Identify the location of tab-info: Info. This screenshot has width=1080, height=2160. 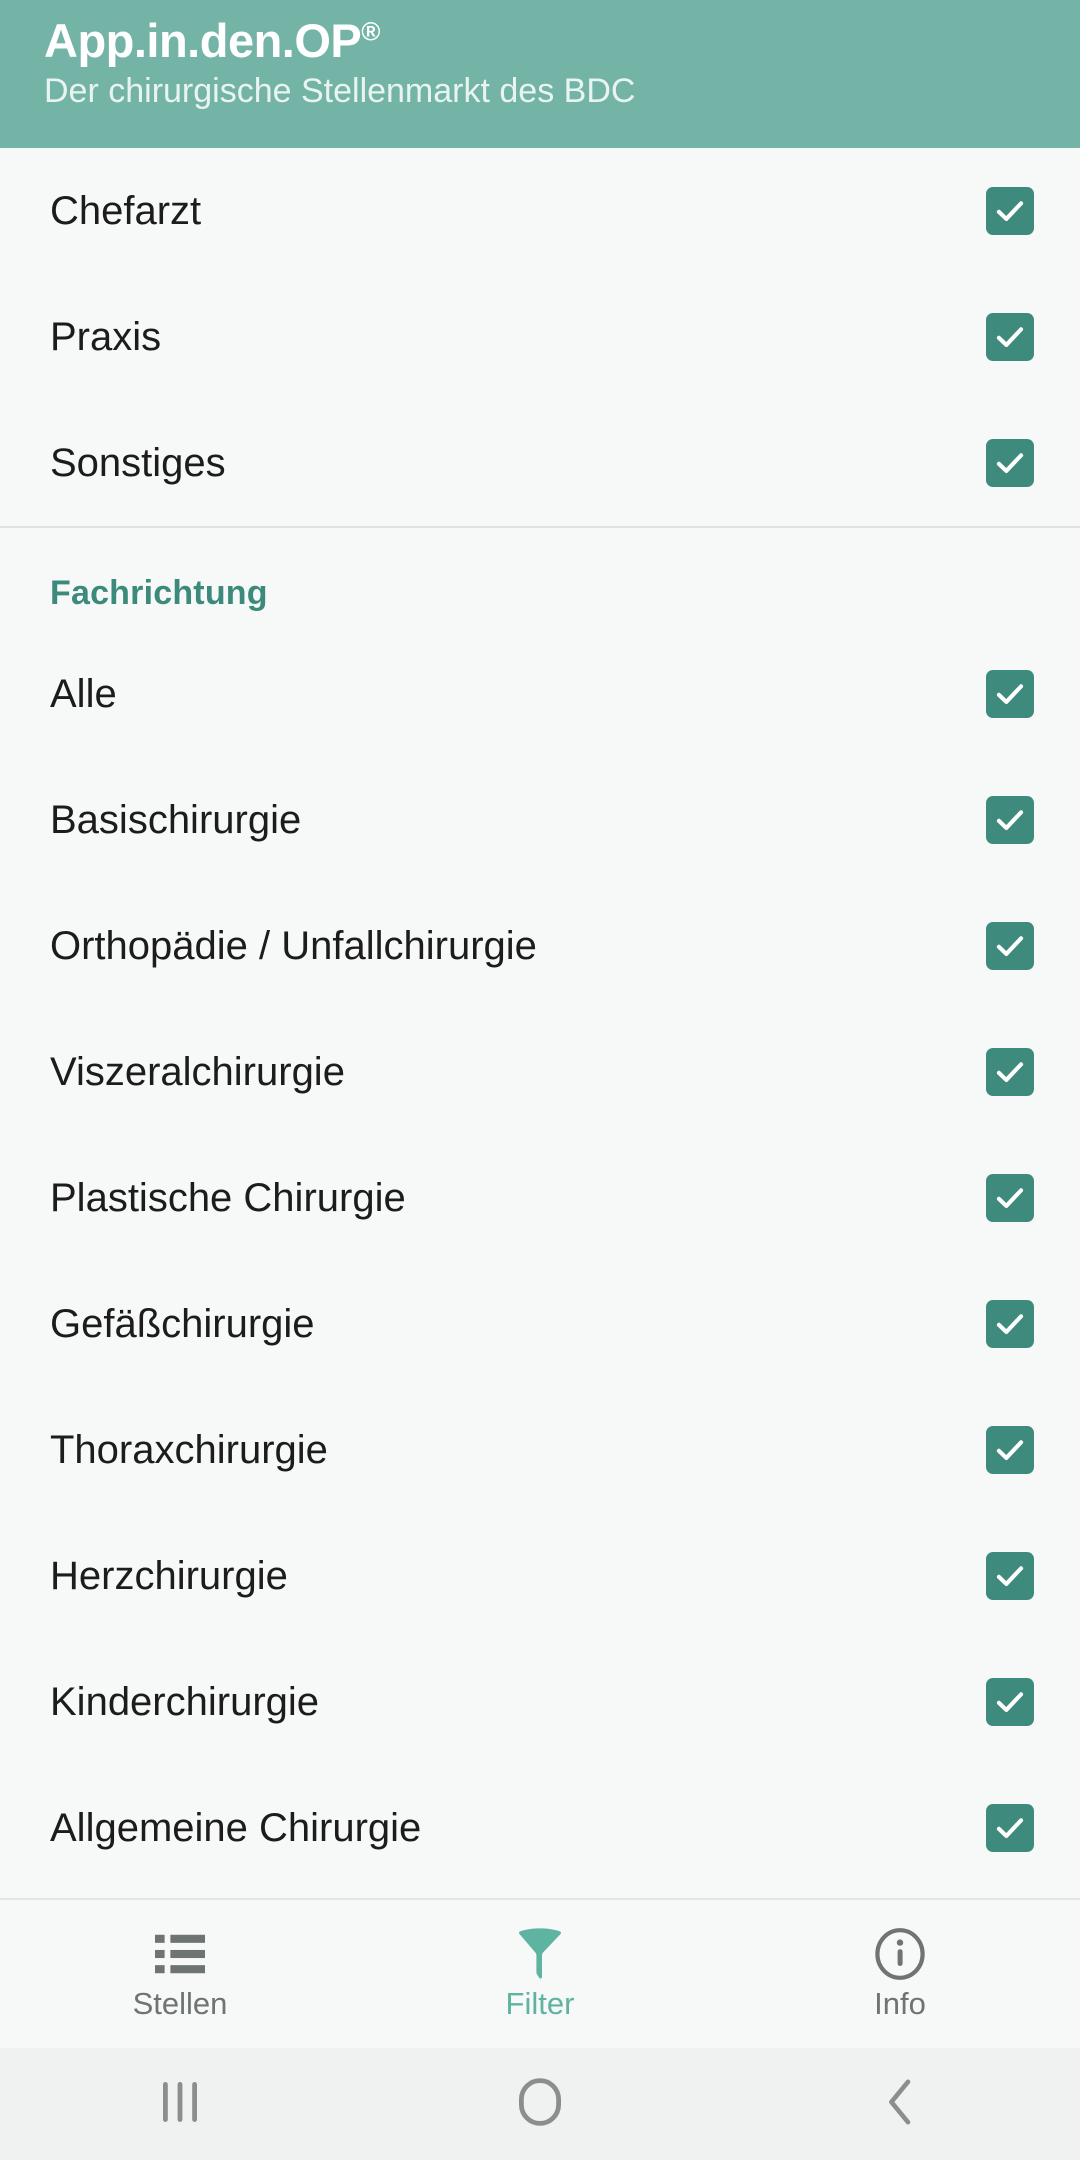
(900, 1974).